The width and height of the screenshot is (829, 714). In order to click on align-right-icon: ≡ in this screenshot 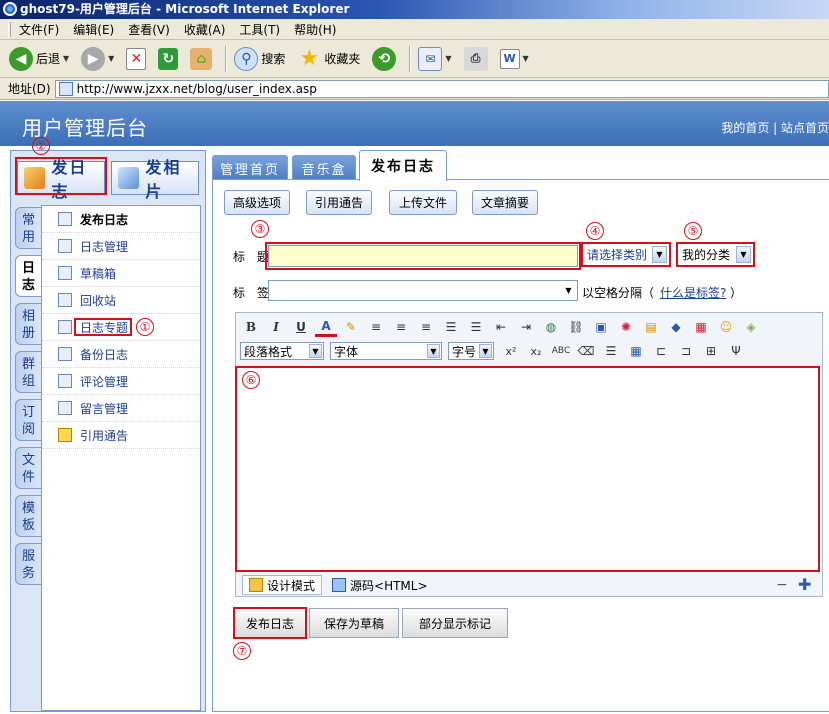, I will do `click(426, 327)`.